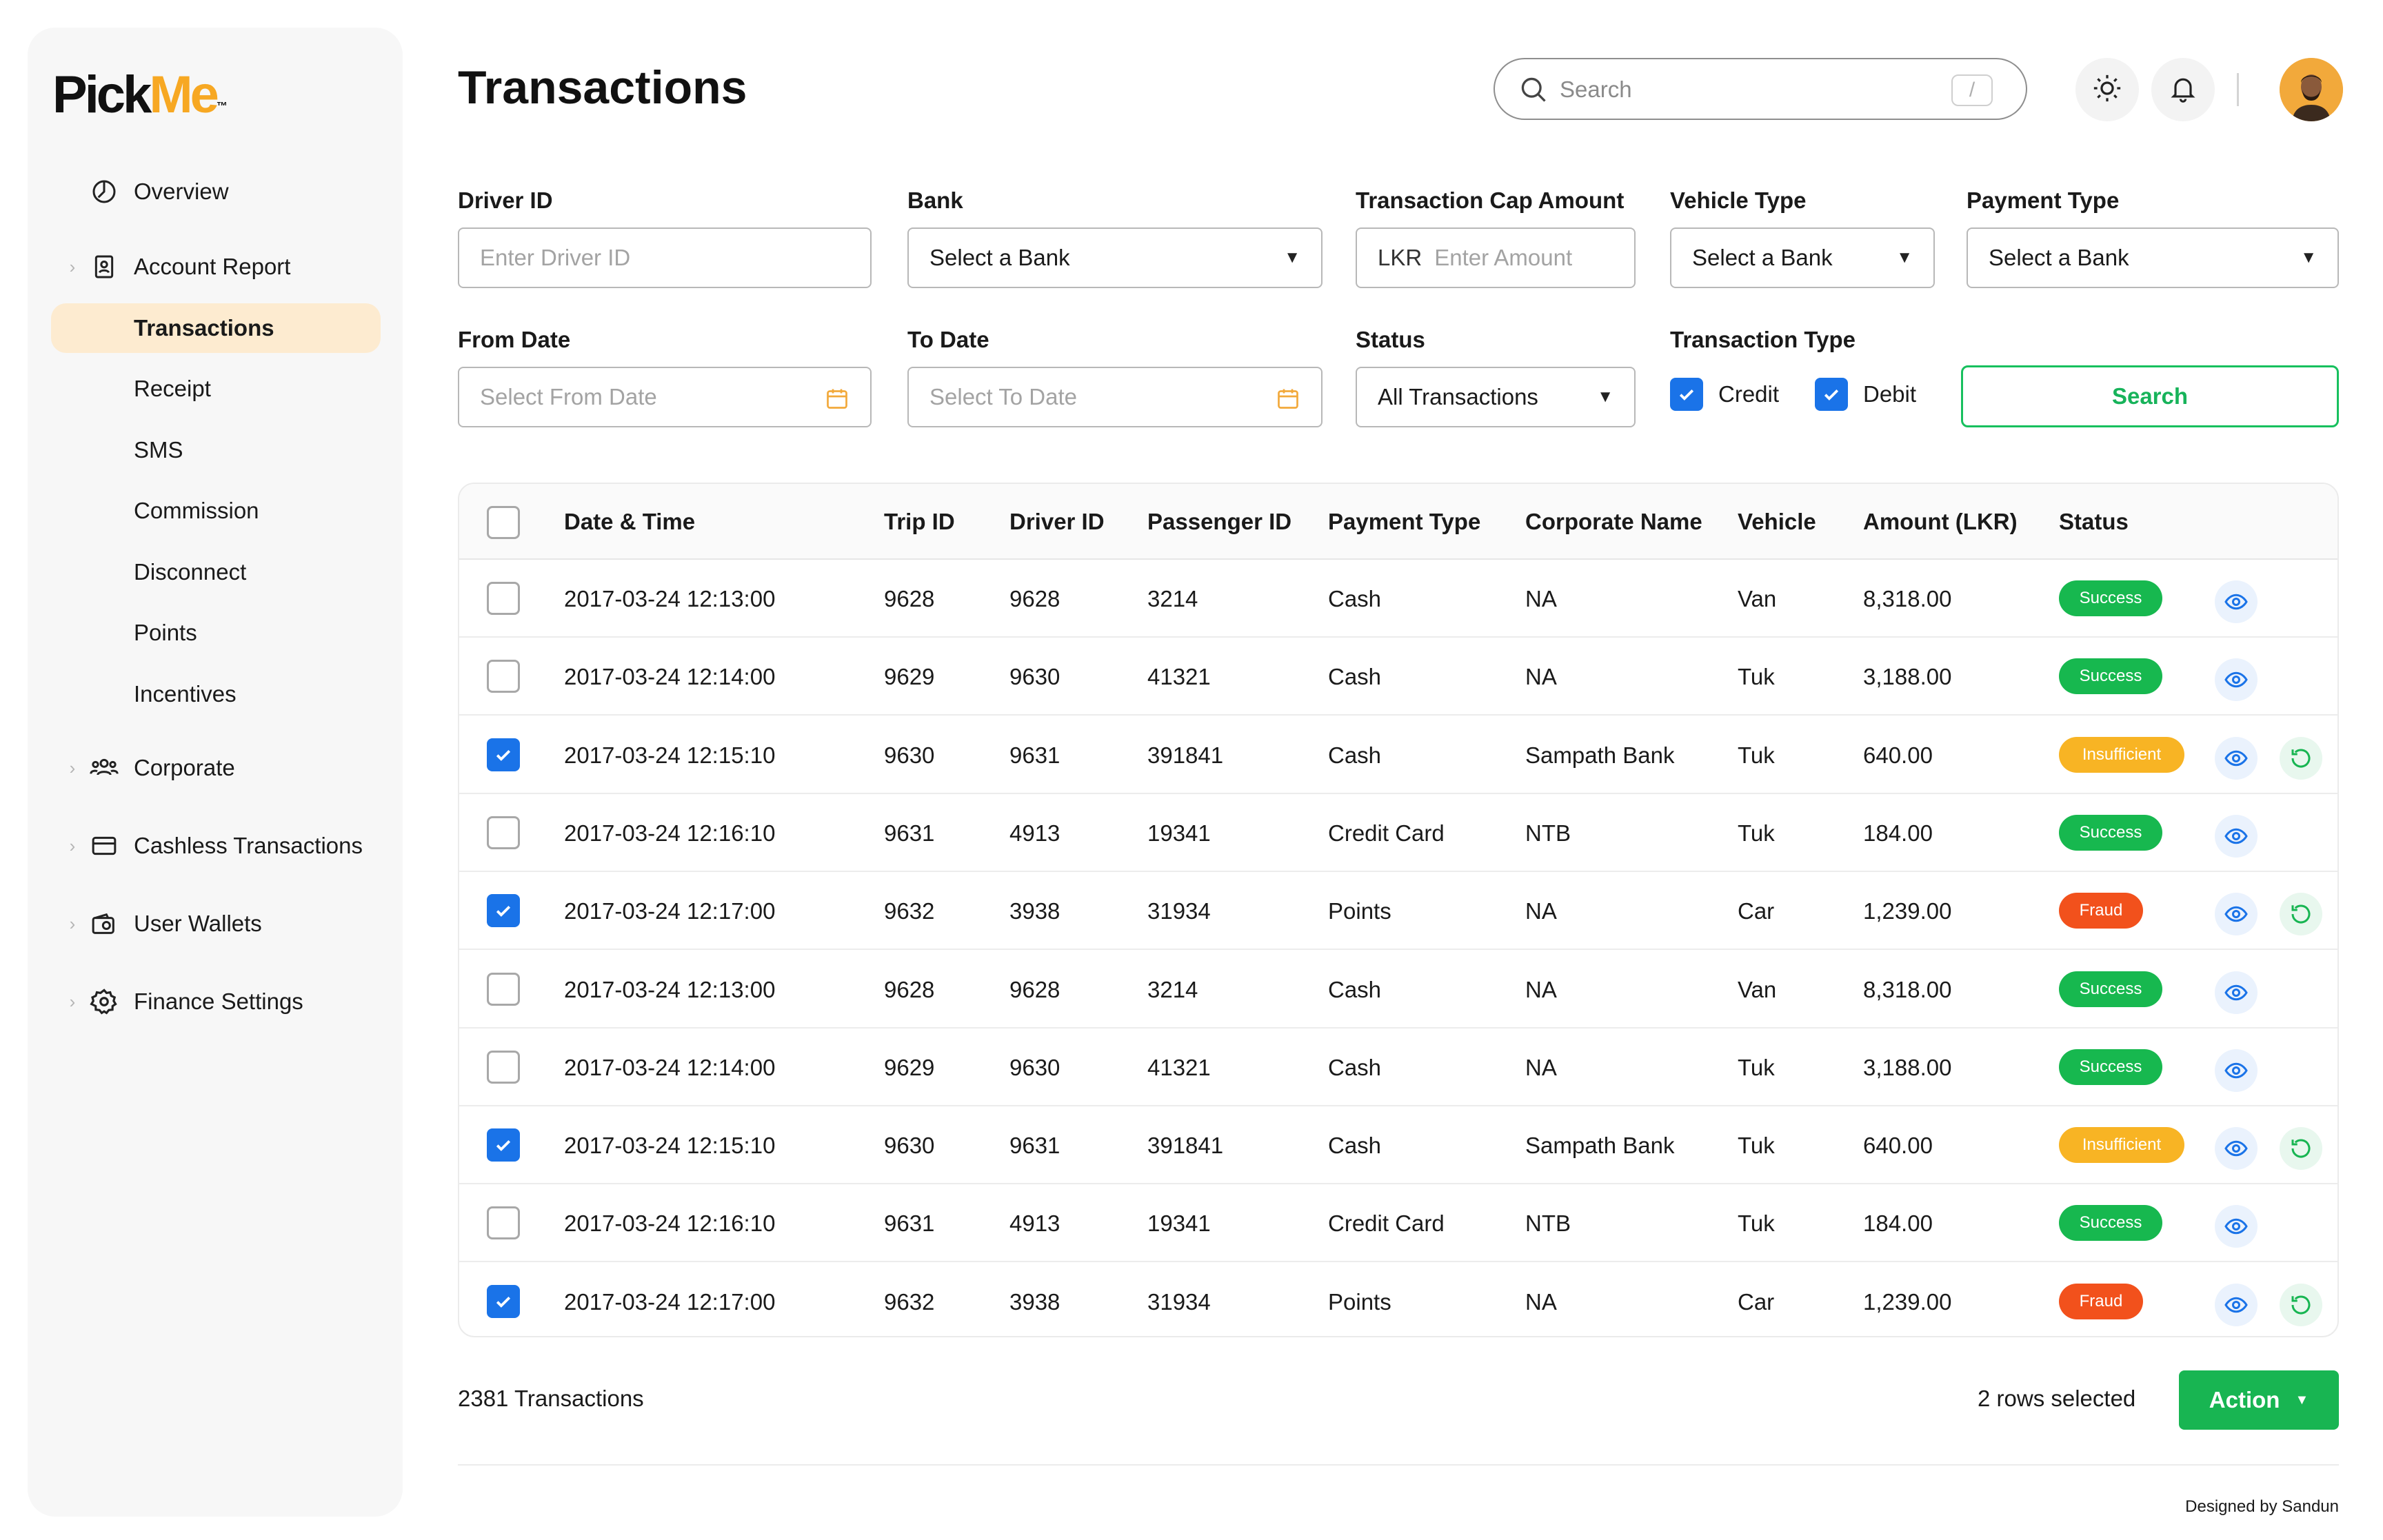  I want to click on sidebar-subitem-disconnect: Disconnect, so click(216, 572).